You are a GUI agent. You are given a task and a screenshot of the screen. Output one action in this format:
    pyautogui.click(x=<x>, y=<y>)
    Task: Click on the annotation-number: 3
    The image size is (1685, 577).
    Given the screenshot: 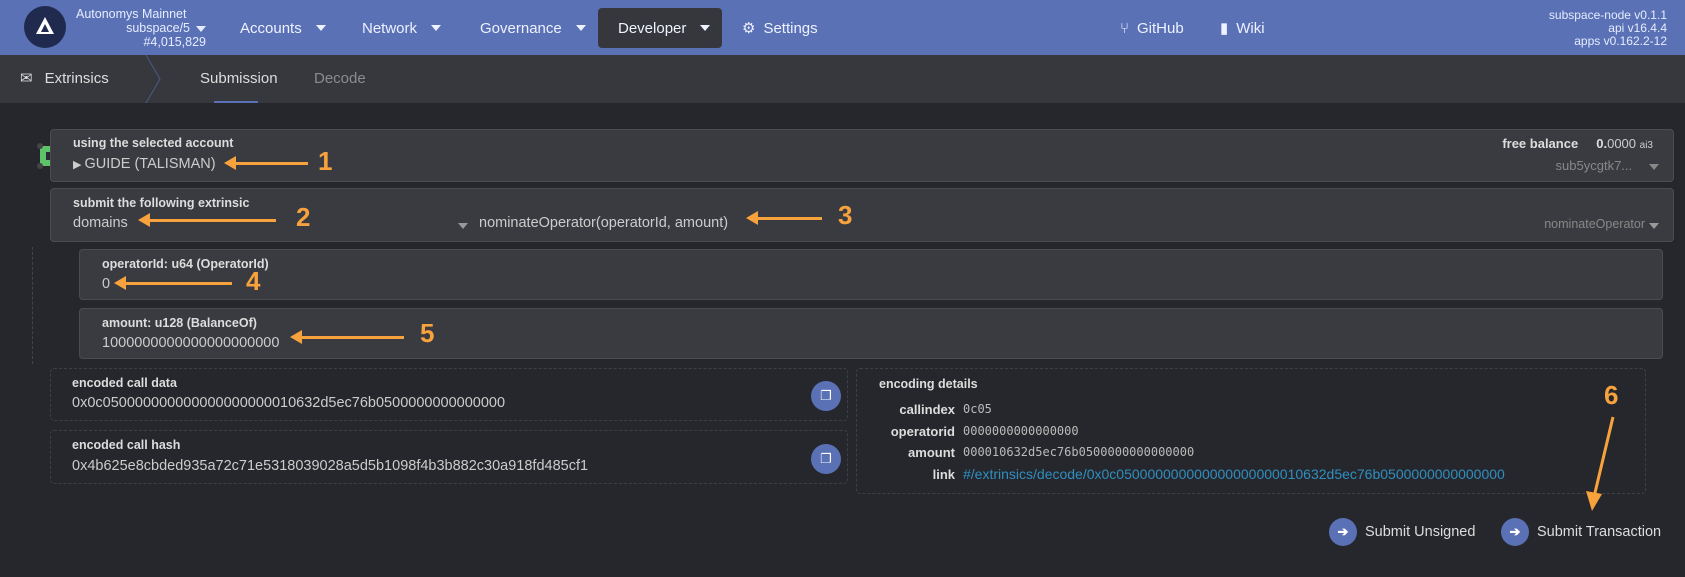 What is the action you would take?
    pyautogui.click(x=845, y=215)
    